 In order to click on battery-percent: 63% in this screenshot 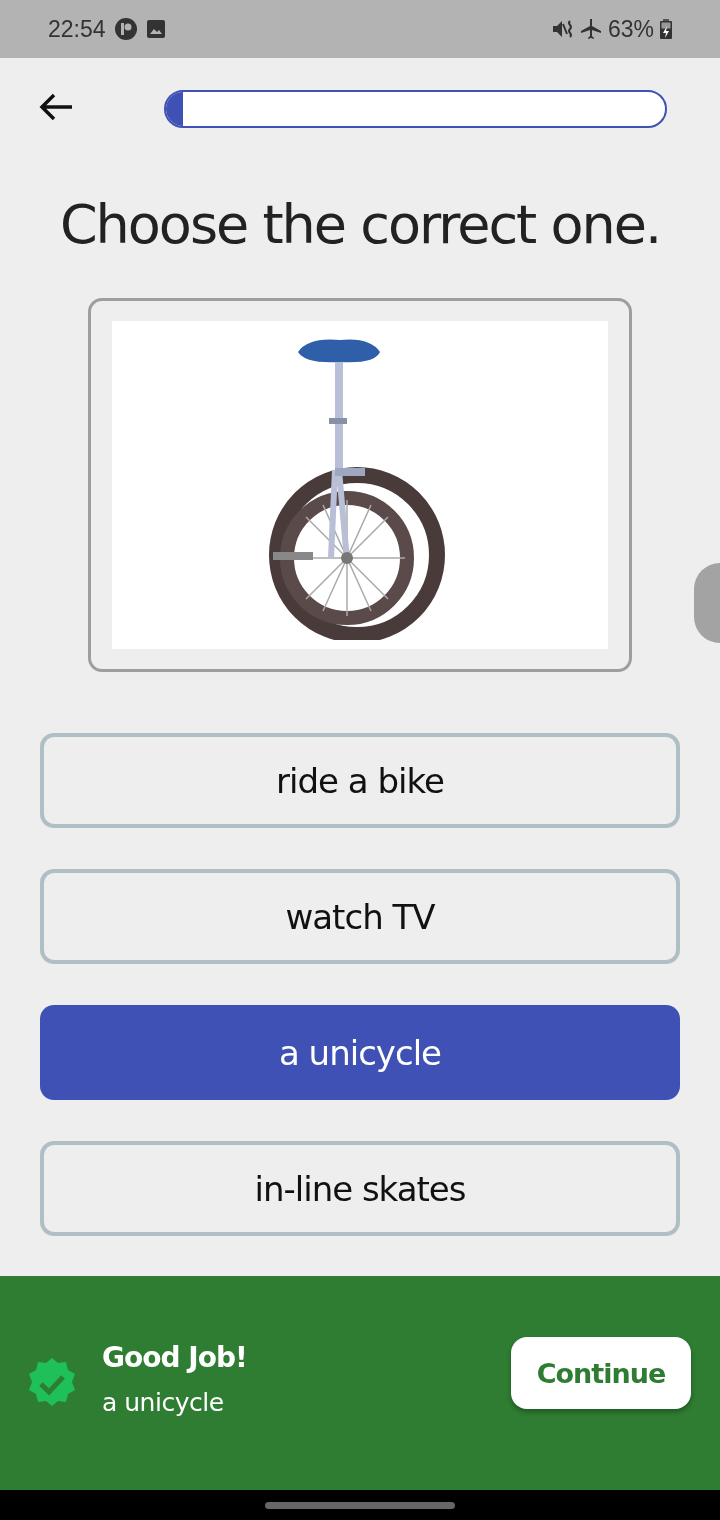, I will do `click(630, 29)`.